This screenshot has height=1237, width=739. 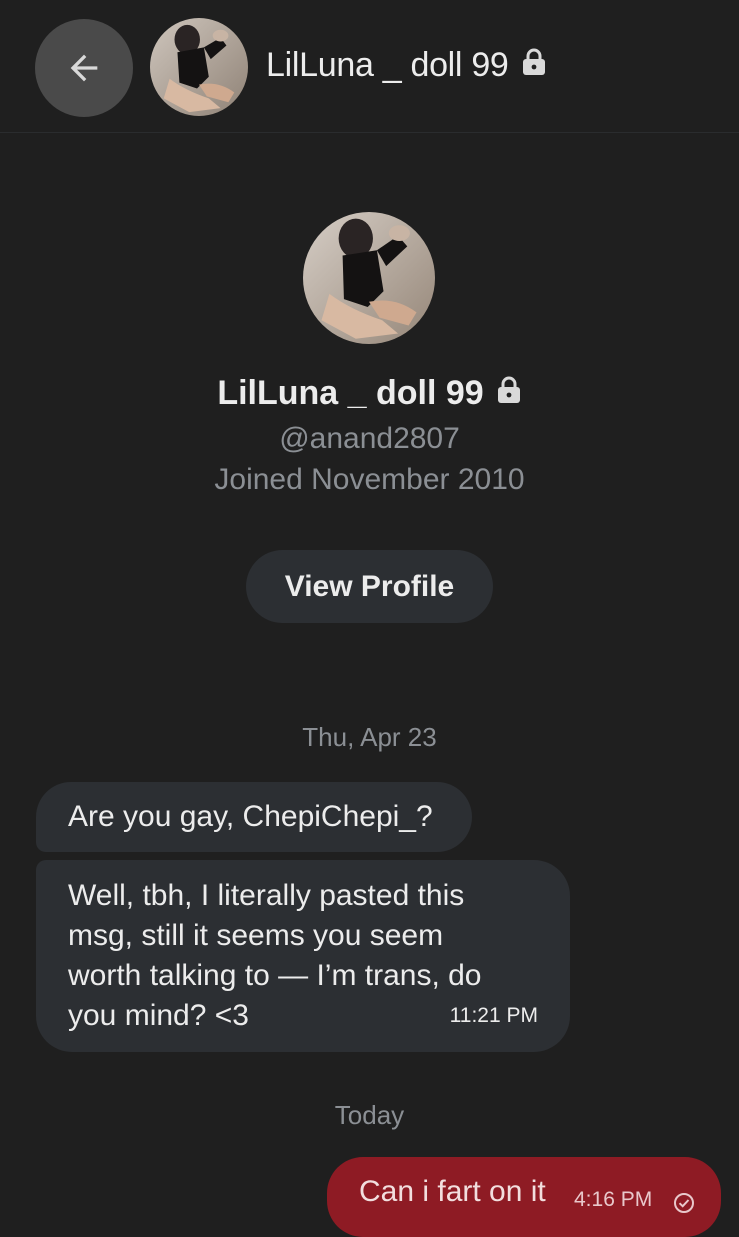 What do you see at coordinates (387, 65) in the screenshot?
I see `header-name-text: LilLuna _ doll 99` at bounding box center [387, 65].